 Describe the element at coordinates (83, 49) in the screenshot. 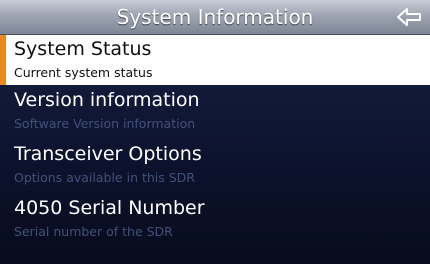

I see `menu-item-label: System Status` at that location.